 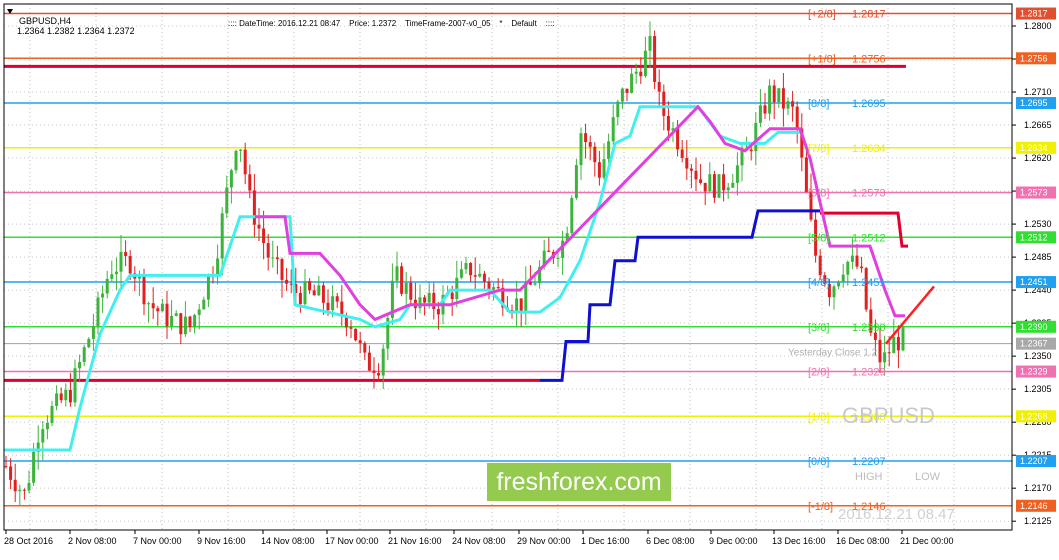 What do you see at coordinates (869, 15) in the screenshot?
I see `murrey-level-price: 1.2817` at bounding box center [869, 15].